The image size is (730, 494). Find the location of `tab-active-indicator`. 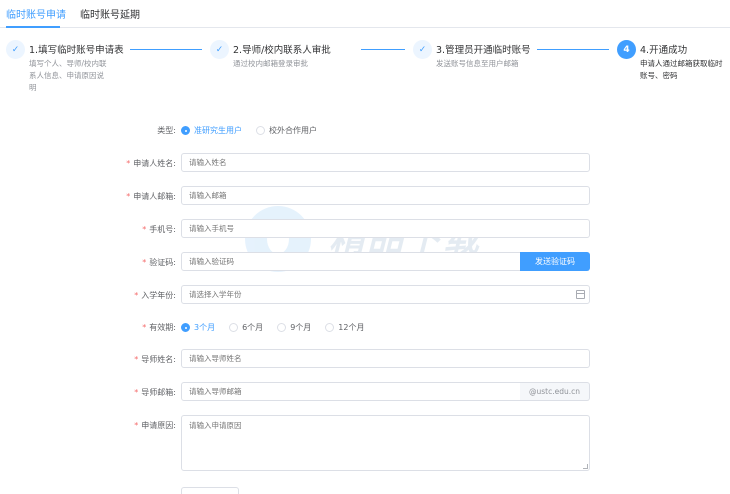

tab-active-indicator is located at coordinates (33, 27).